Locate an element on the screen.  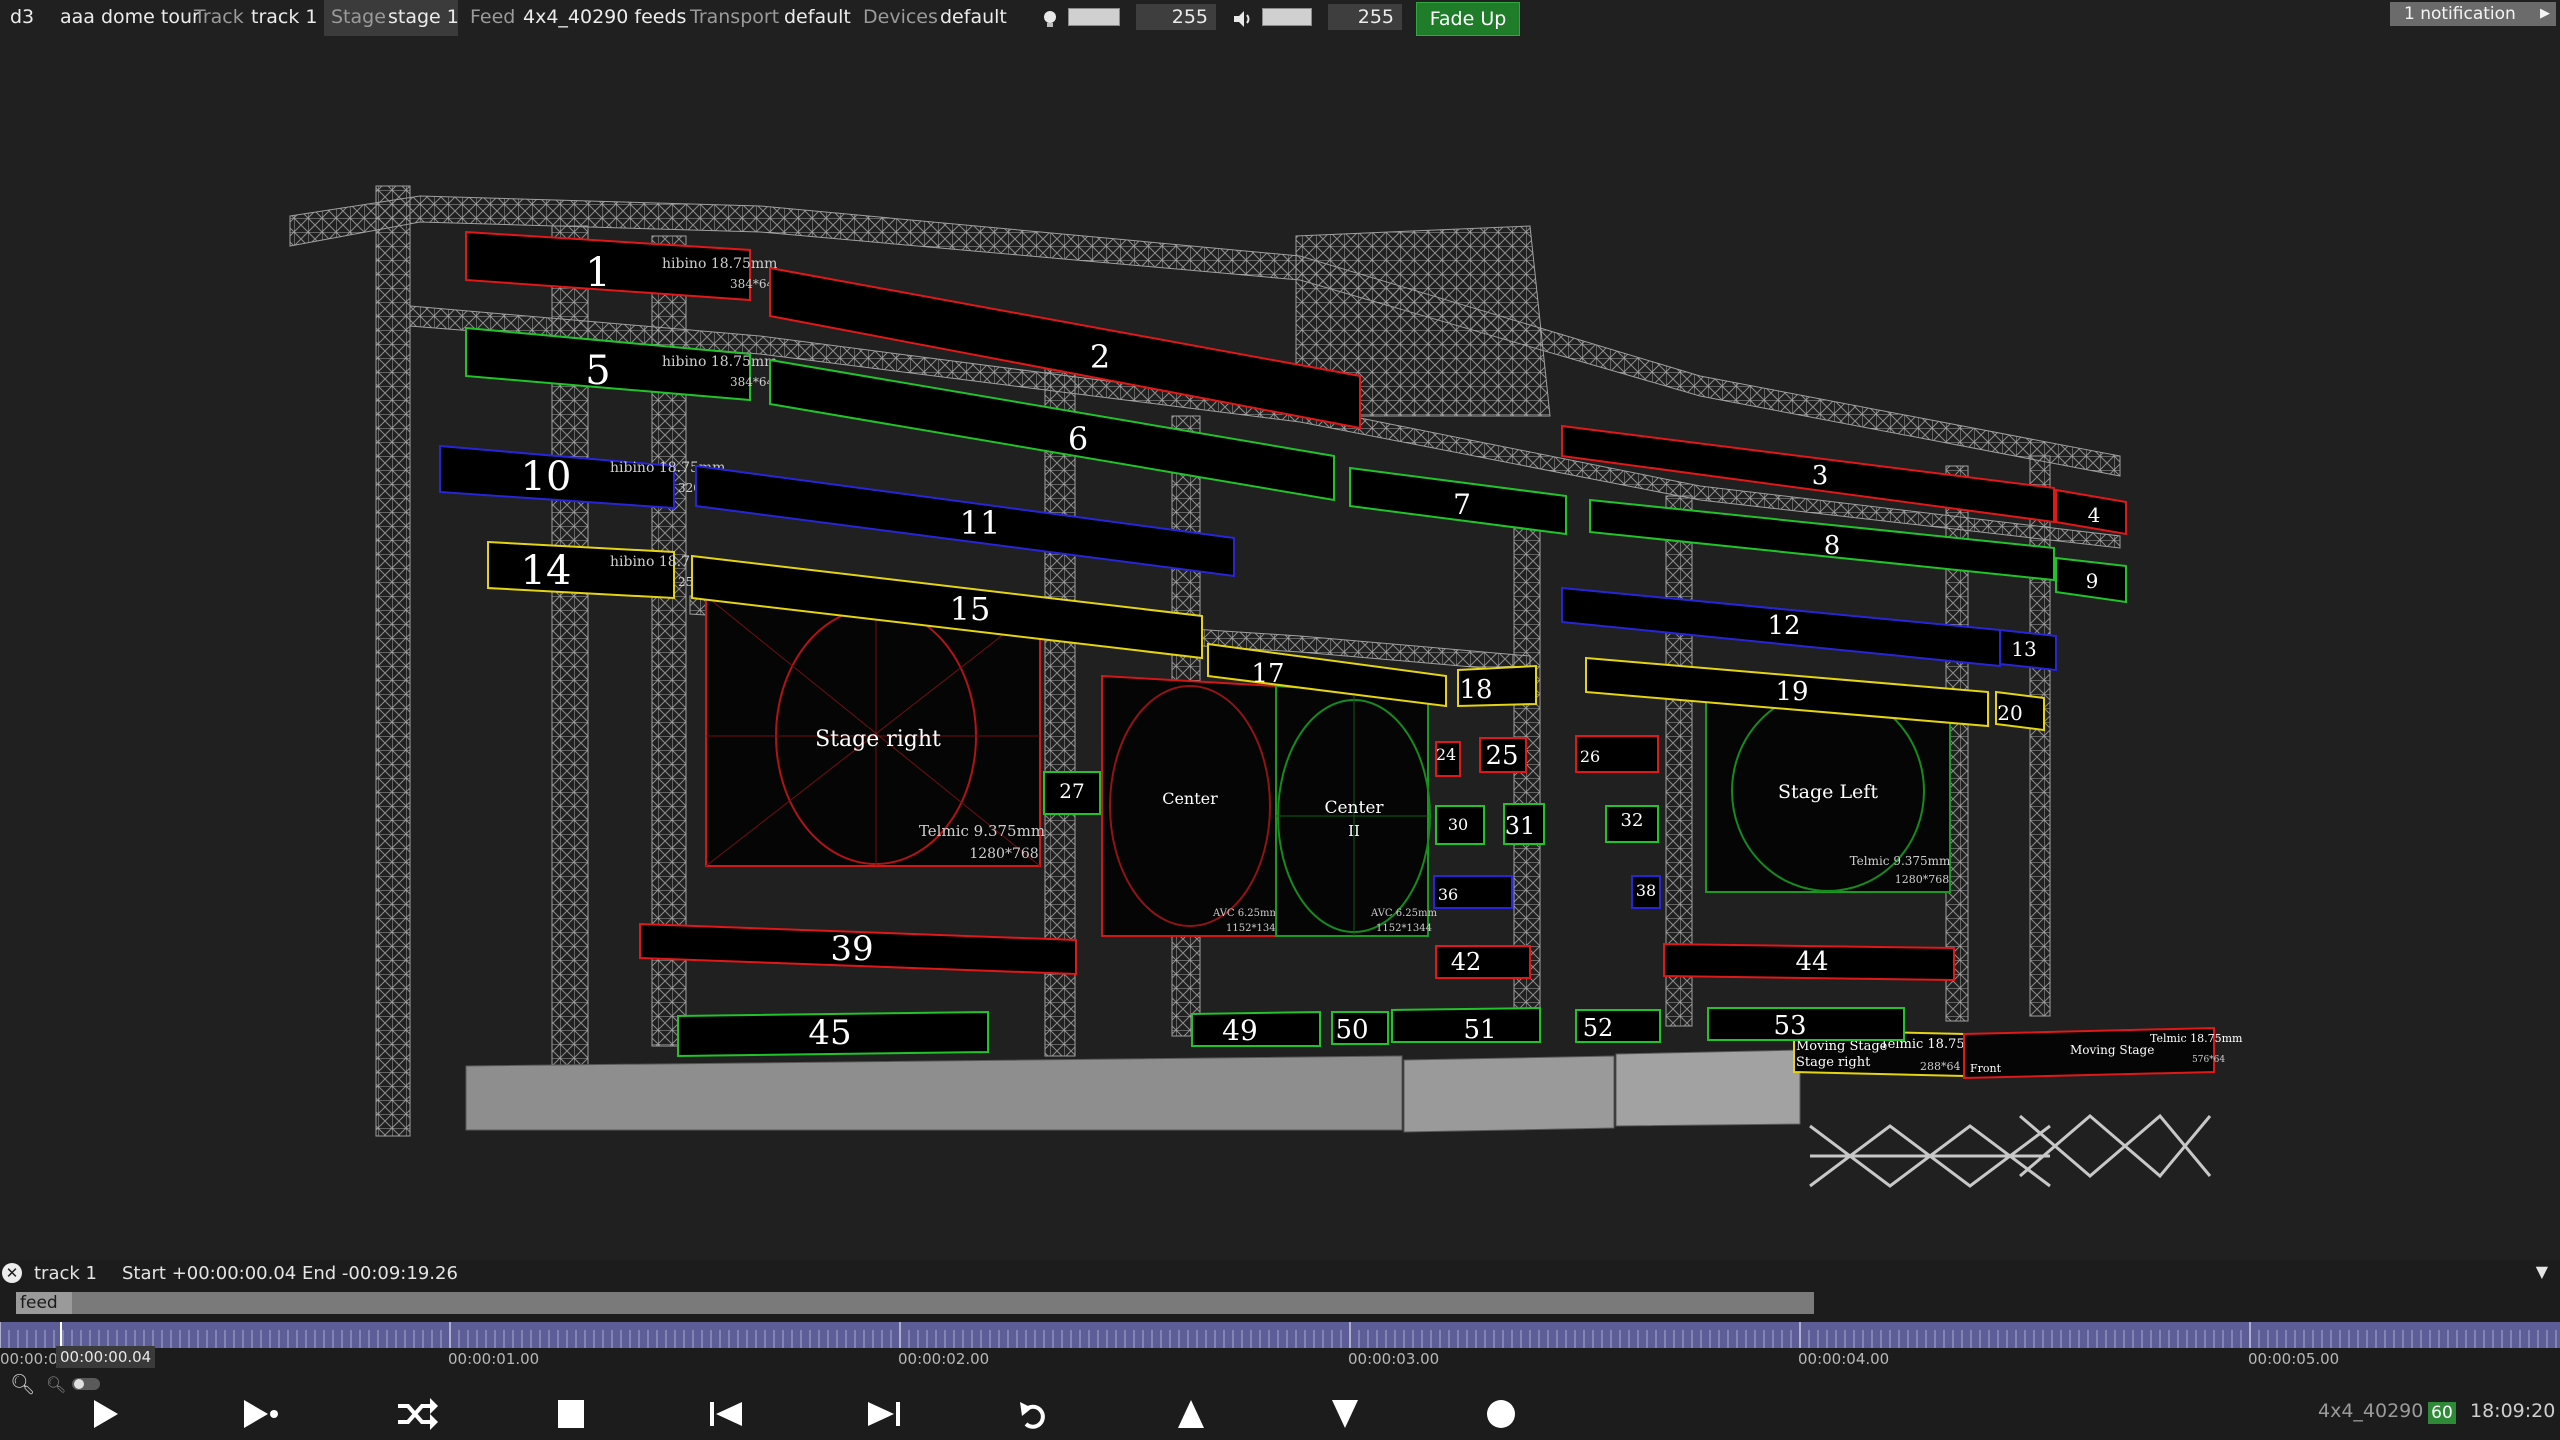
screen-50: 50 is located at coordinates (1360, 1028).